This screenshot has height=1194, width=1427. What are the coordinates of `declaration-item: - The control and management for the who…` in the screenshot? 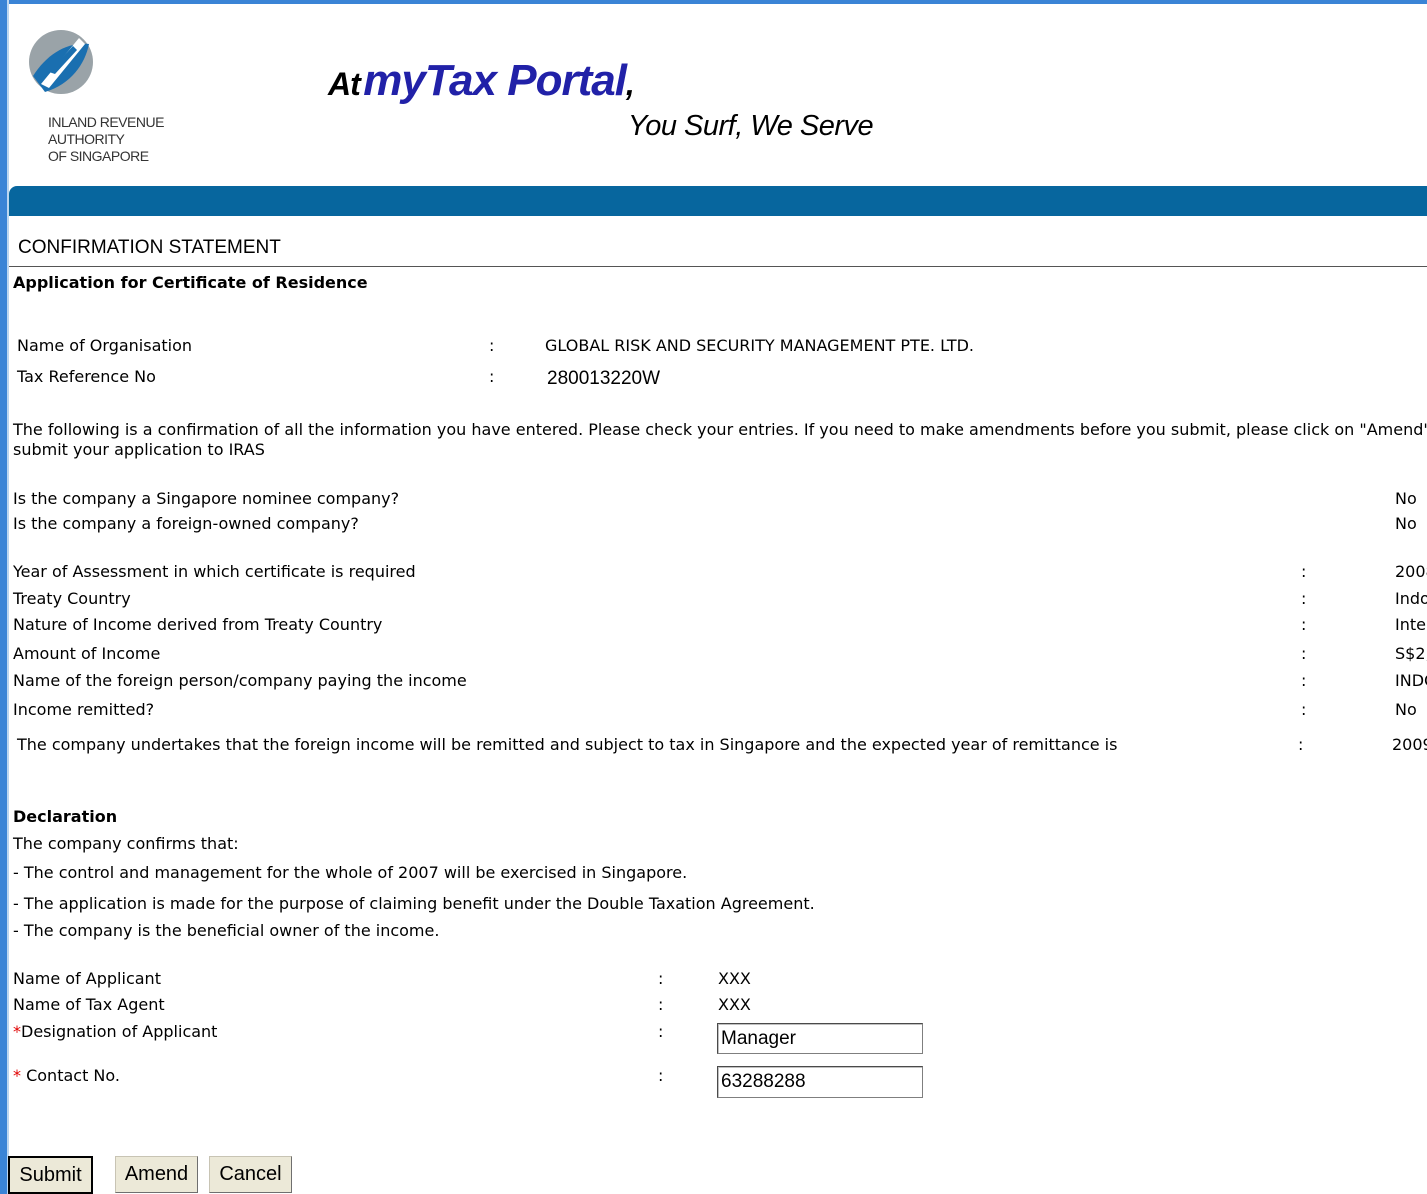 It's located at (350, 872).